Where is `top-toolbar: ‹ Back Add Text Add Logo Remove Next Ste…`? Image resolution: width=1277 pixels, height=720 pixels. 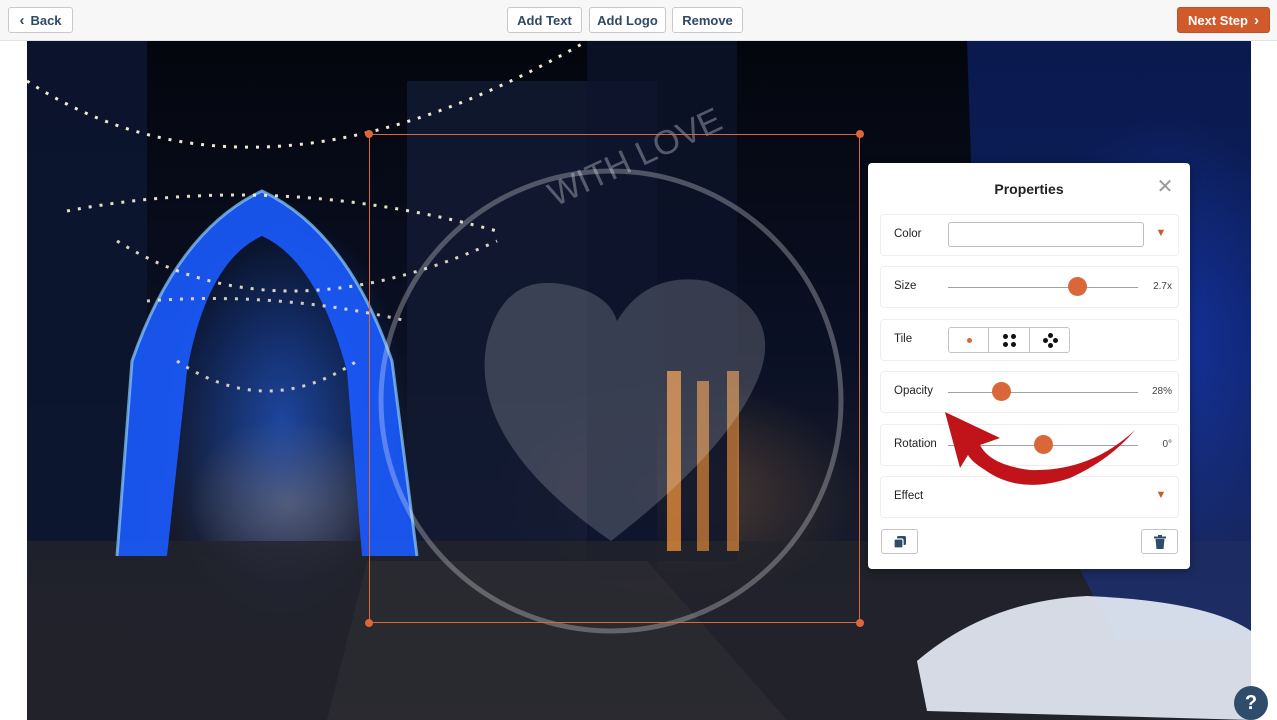
top-toolbar: ‹ Back Add Text Add Logo Remove Next Ste… is located at coordinates (638, 20).